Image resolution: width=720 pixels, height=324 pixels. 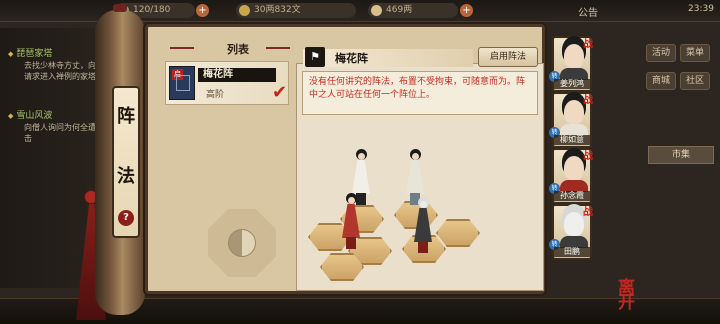 I want to click on add-stamina-button: +, so click(x=202, y=10).